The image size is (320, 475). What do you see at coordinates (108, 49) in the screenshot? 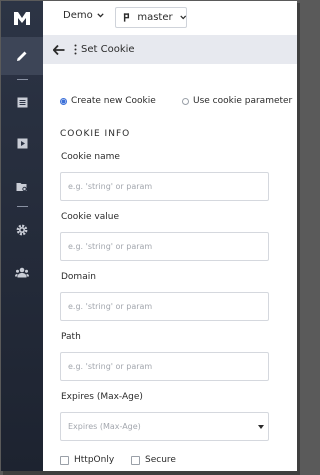
I see `page-title: Set Cookie` at bounding box center [108, 49].